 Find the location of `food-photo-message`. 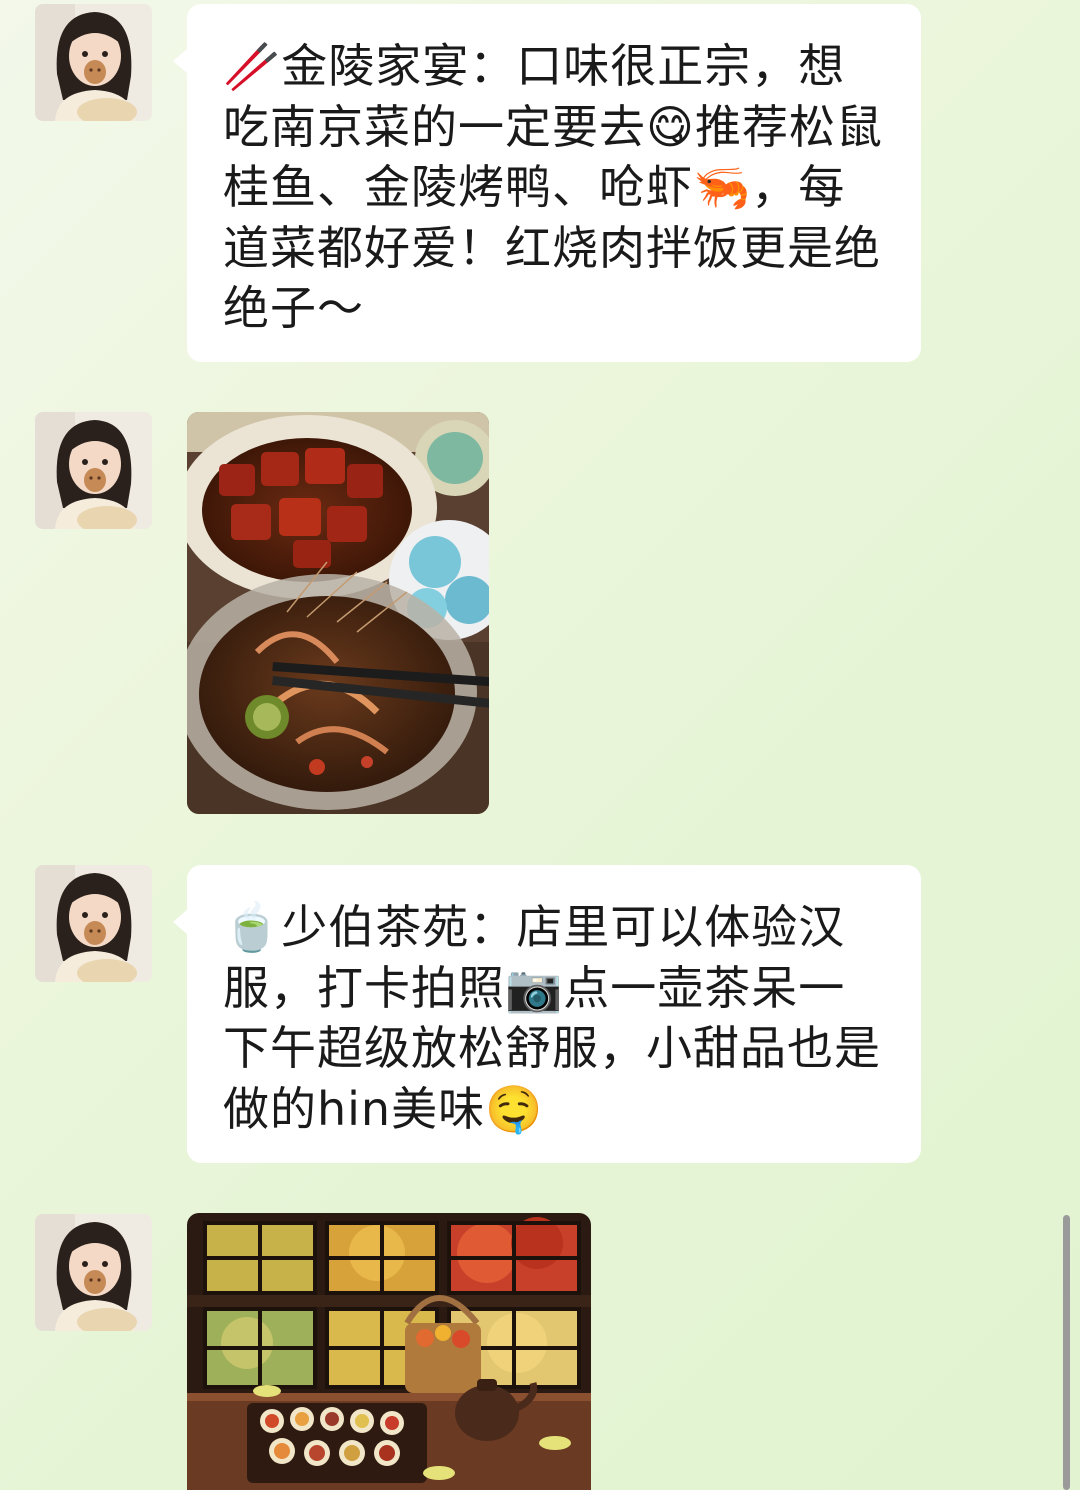

food-photo-message is located at coordinates (338, 613).